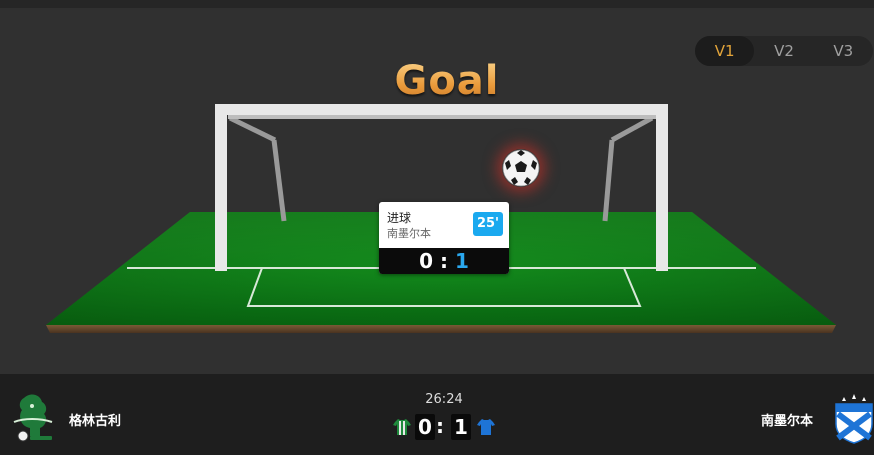 The height and width of the screenshot is (455, 874). I want to click on goal-inner-bar, so click(442, 117).